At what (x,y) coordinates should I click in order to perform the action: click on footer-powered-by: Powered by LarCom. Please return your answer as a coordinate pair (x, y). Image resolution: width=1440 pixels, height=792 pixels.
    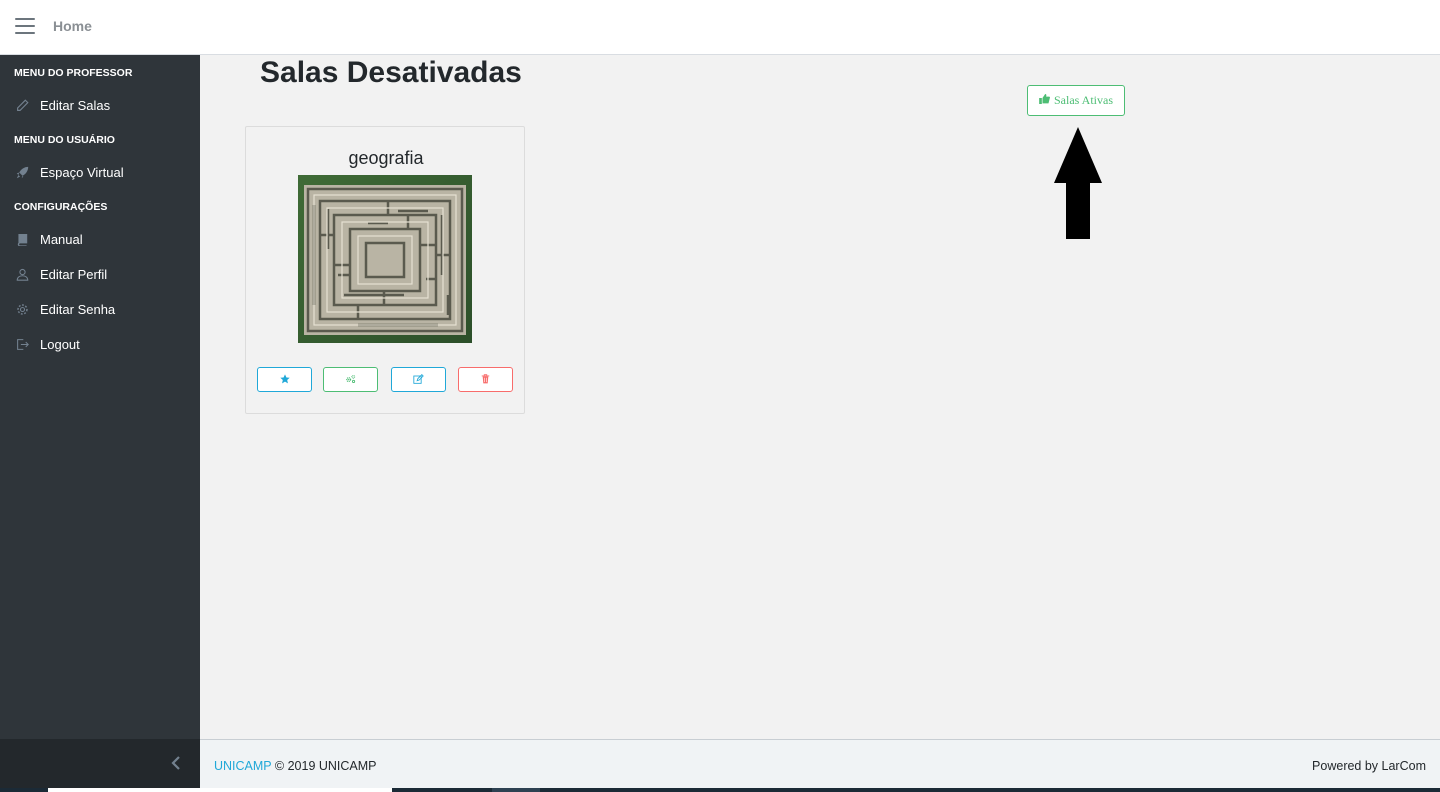
    Looking at the image, I should click on (1369, 766).